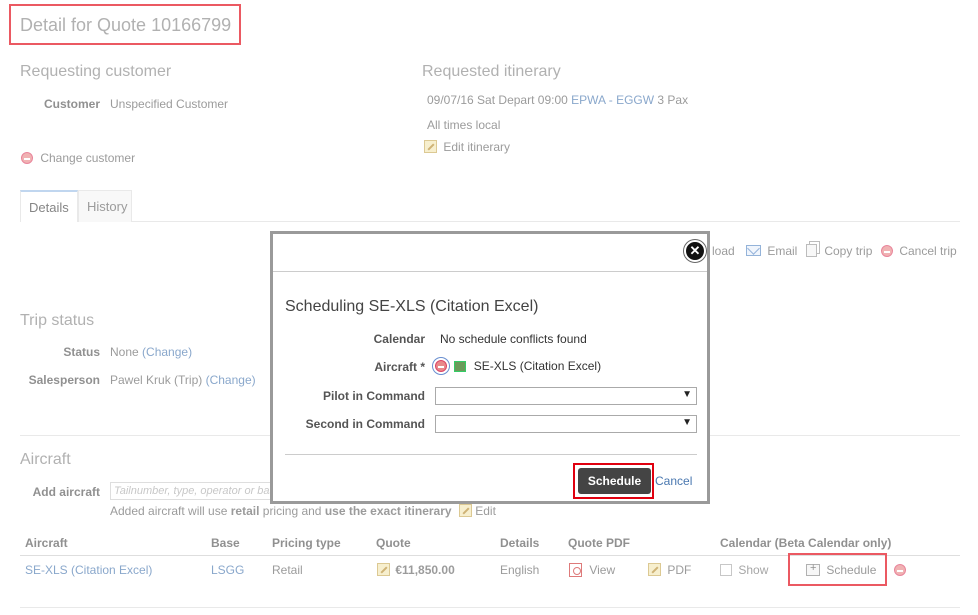 The width and height of the screenshot is (978, 615). I want to click on remove-aircraft-icon, so click(441, 366).